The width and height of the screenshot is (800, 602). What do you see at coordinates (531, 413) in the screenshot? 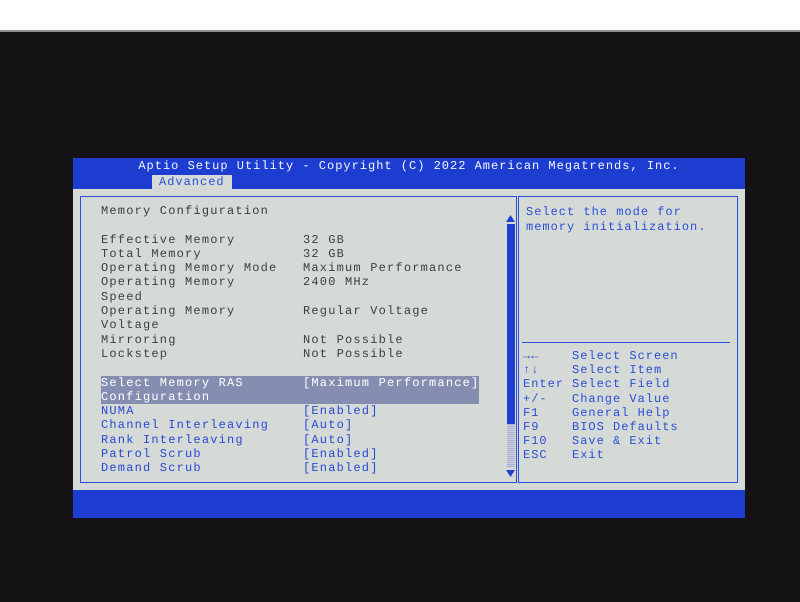
I see `key-label: F1` at bounding box center [531, 413].